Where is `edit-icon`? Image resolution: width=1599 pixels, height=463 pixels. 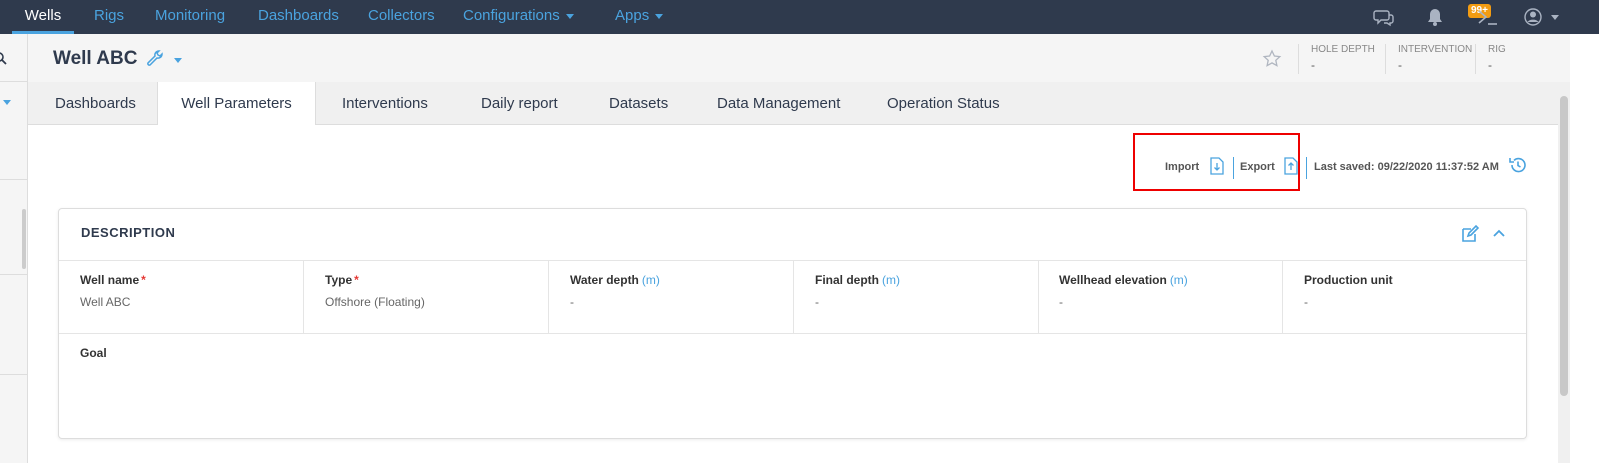 edit-icon is located at coordinates (1470, 234).